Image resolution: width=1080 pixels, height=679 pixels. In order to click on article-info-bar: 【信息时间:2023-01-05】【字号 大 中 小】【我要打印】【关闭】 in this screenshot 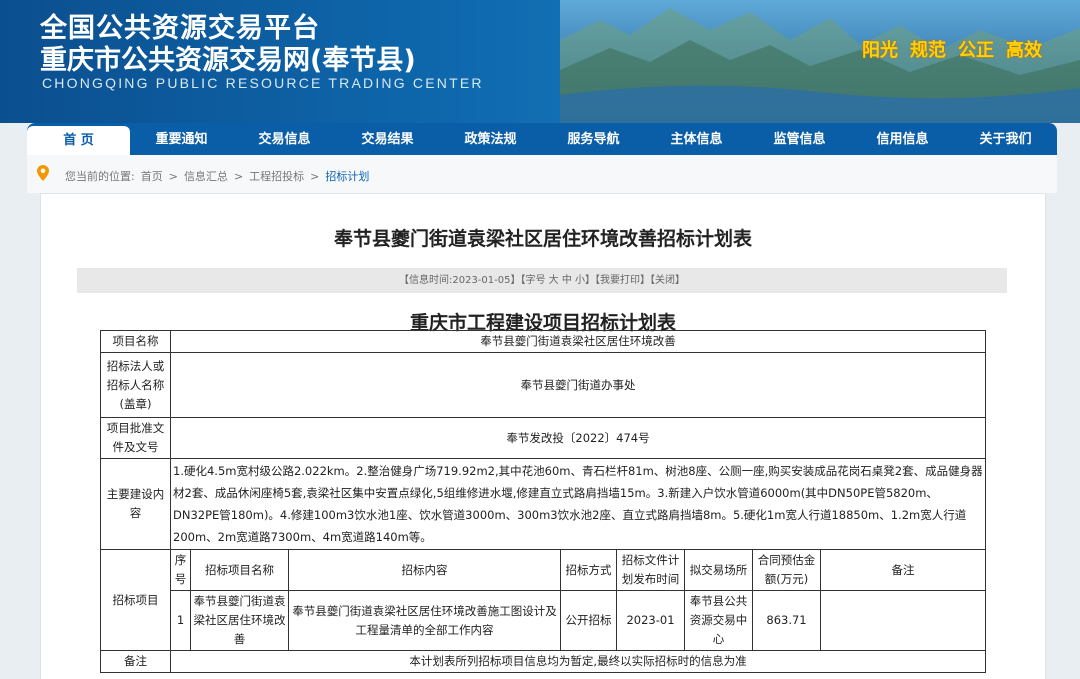, I will do `click(542, 280)`.